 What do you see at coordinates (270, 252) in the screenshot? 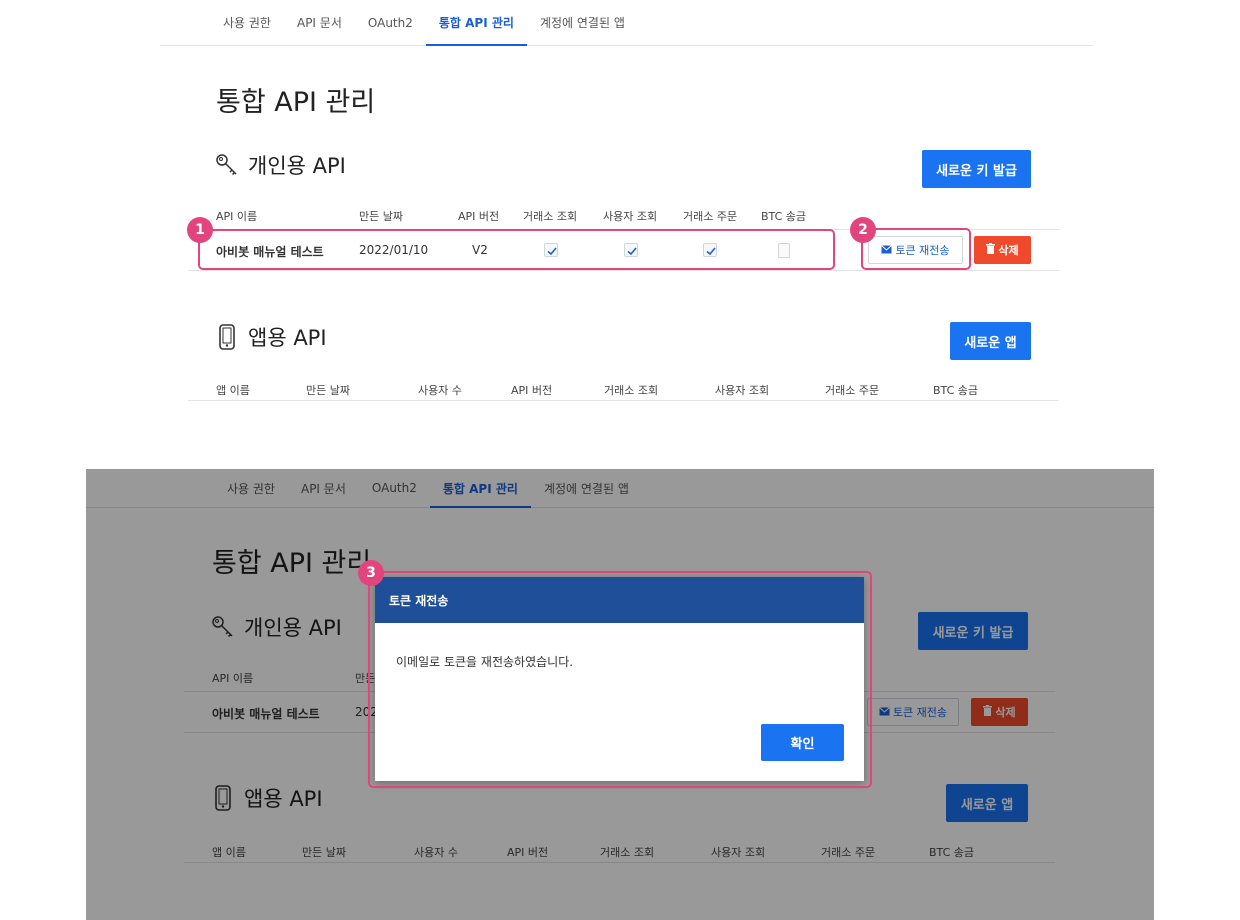
I see `row-api-name: 아비봇 매뉴얼 테스트` at bounding box center [270, 252].